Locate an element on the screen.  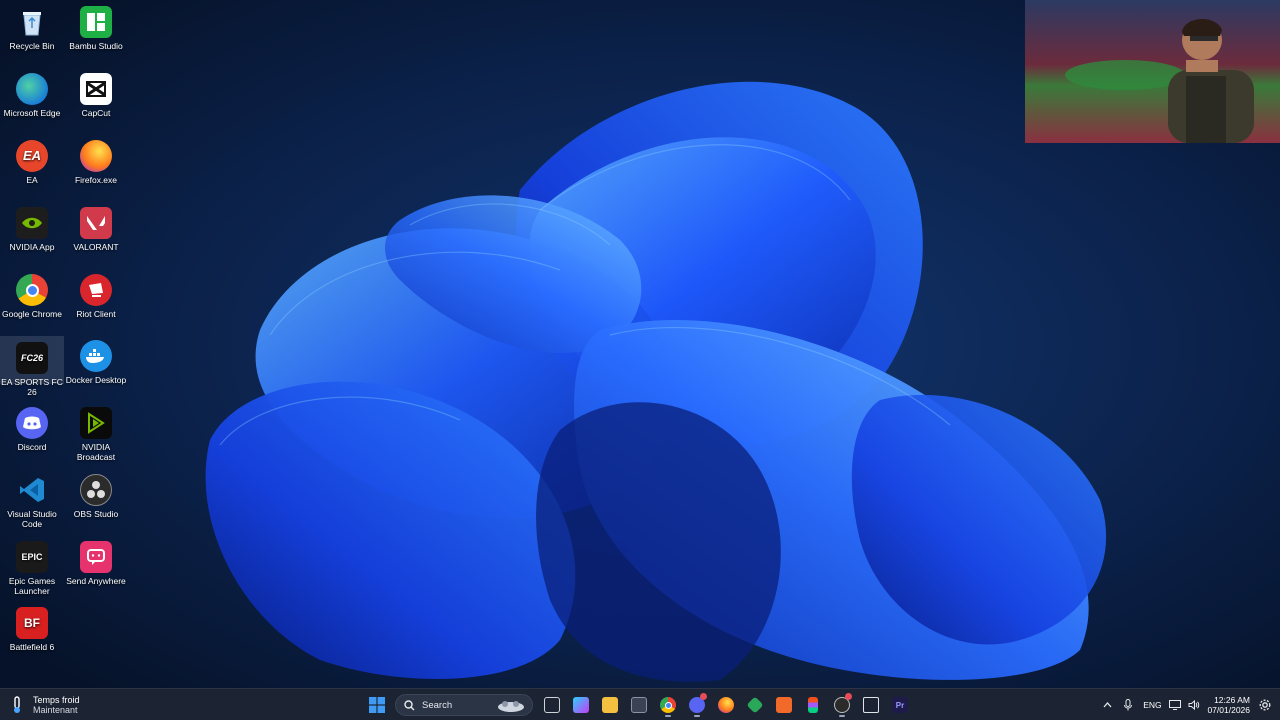
thermometer-icon is located at coordinates (17, 704).